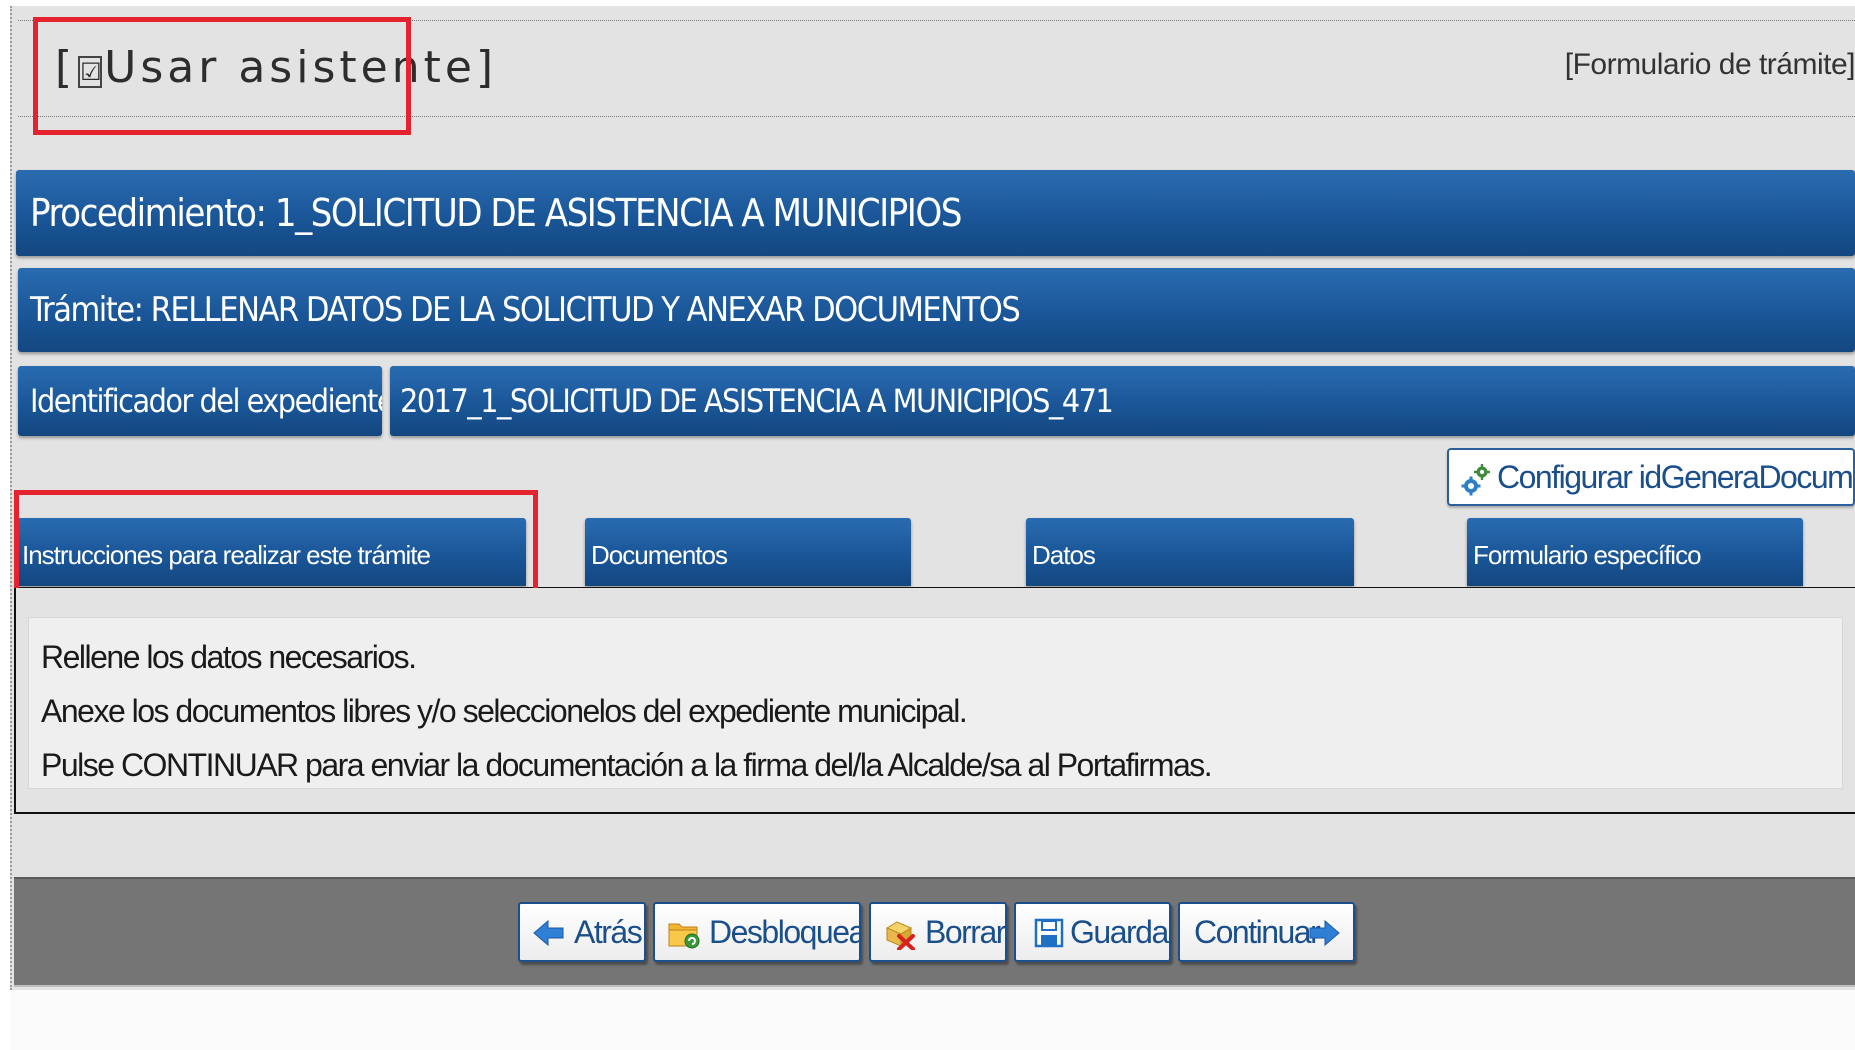 Image resolution: width=1855 pixels, height=1050 pixels. I want to click on wizard-checkbox: ☑, so click(90, 72).